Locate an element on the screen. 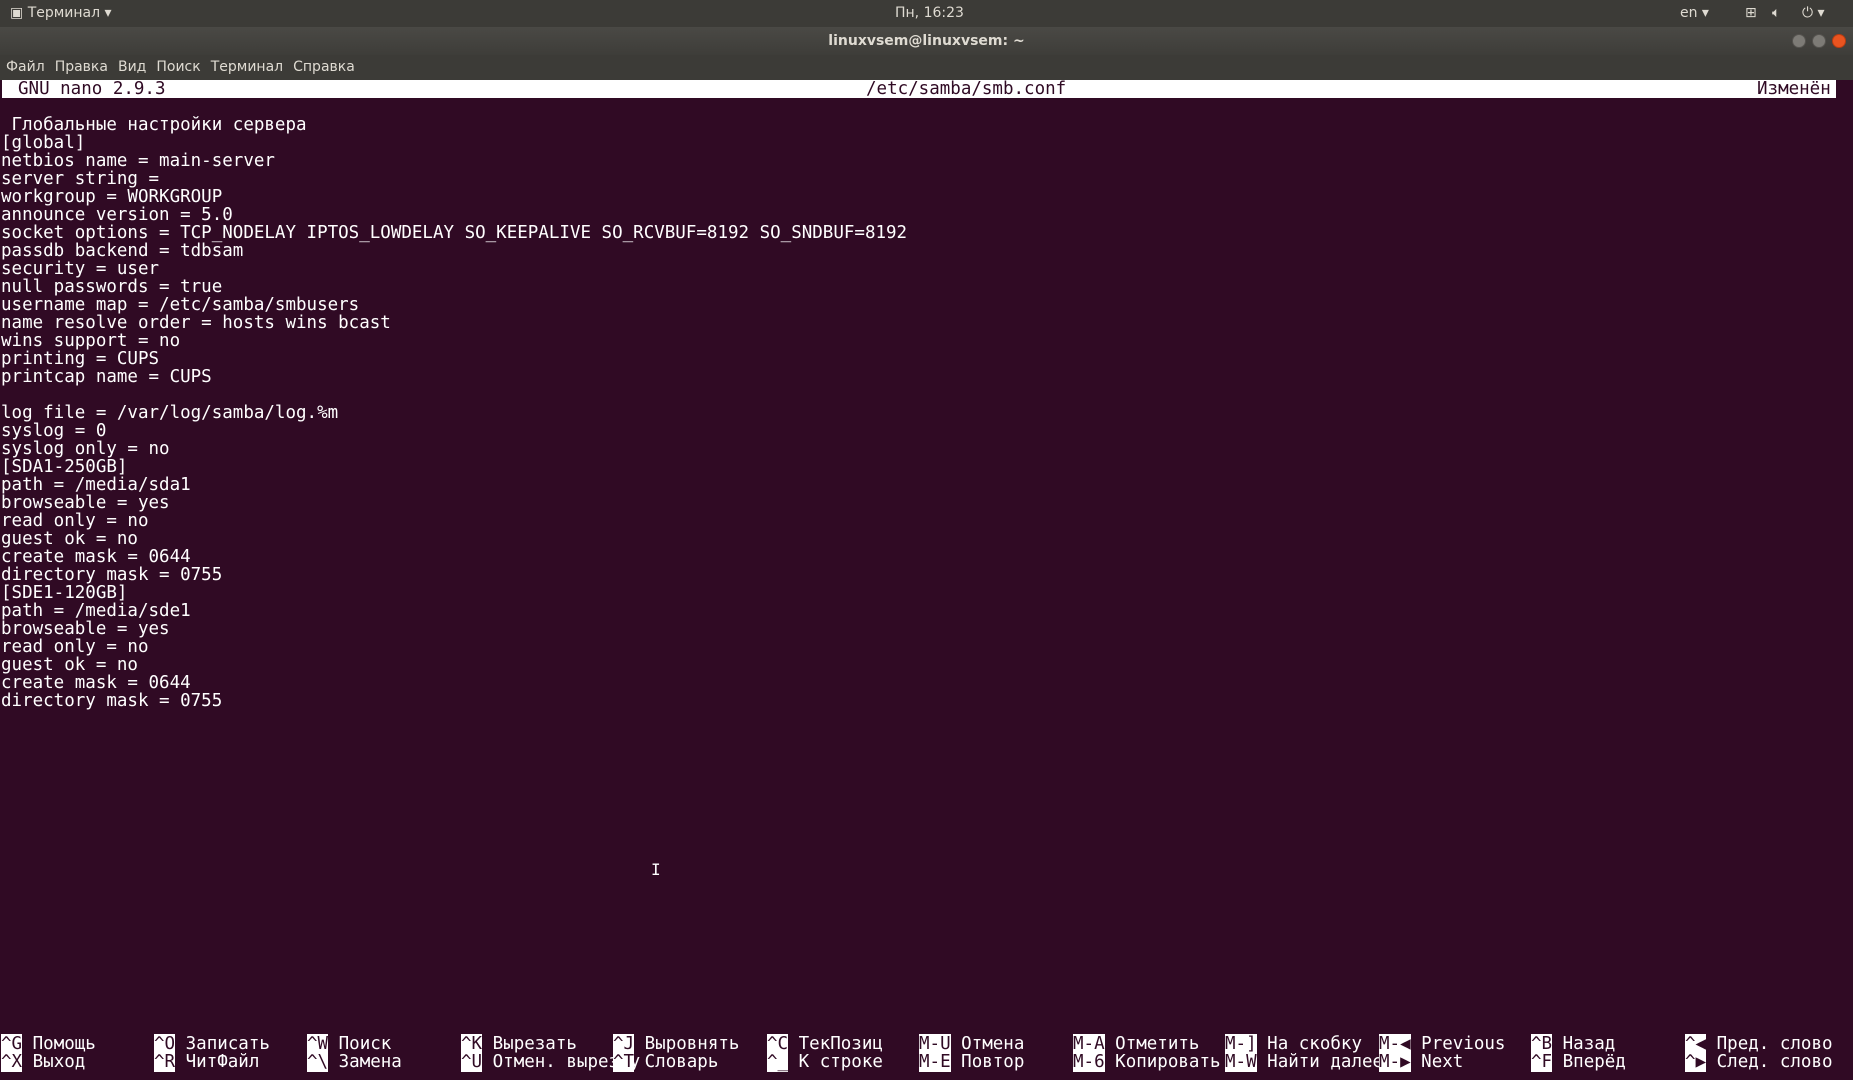  shortcut-item: M-] На скобку is located at coordinates (1293, 1044).